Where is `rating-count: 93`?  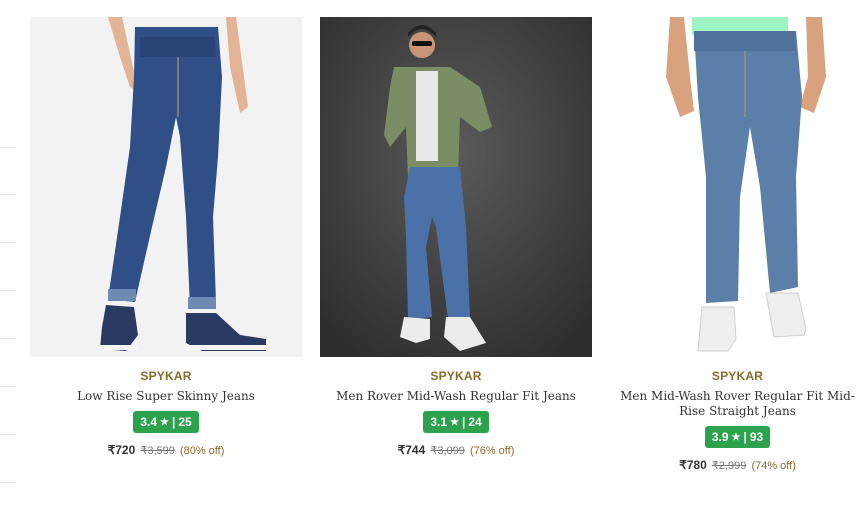 rating-count: 93 is located at coordinates (756, 437).